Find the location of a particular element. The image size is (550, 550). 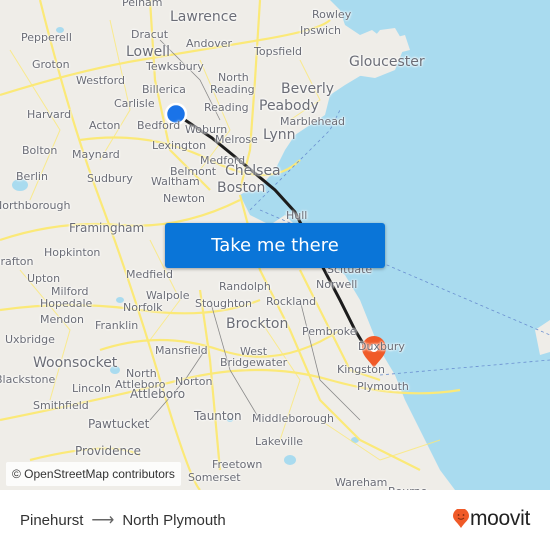

place-label: Upton is located at coordinates (44, 278).